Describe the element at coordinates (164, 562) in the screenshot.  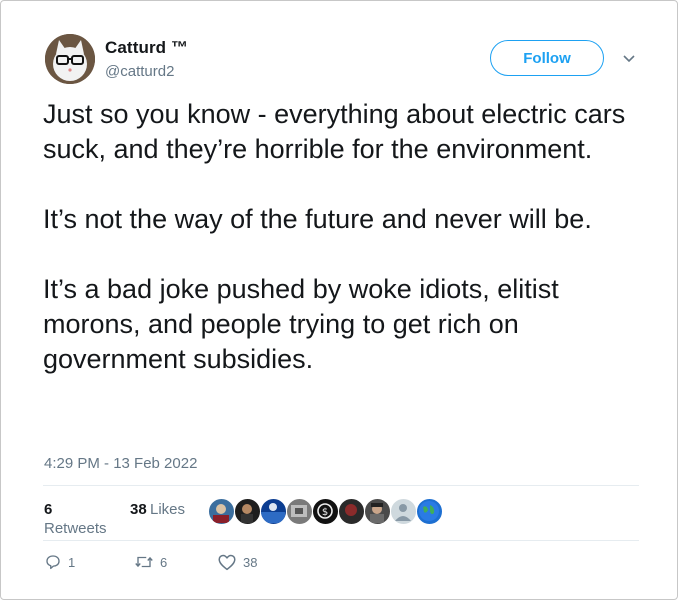
I see `retweet-count: 6` at that location.